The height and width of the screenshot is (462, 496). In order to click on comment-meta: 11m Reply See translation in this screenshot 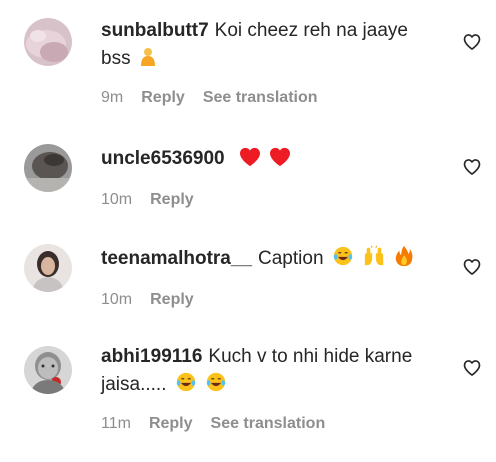, I will do `click(271, 424)`.